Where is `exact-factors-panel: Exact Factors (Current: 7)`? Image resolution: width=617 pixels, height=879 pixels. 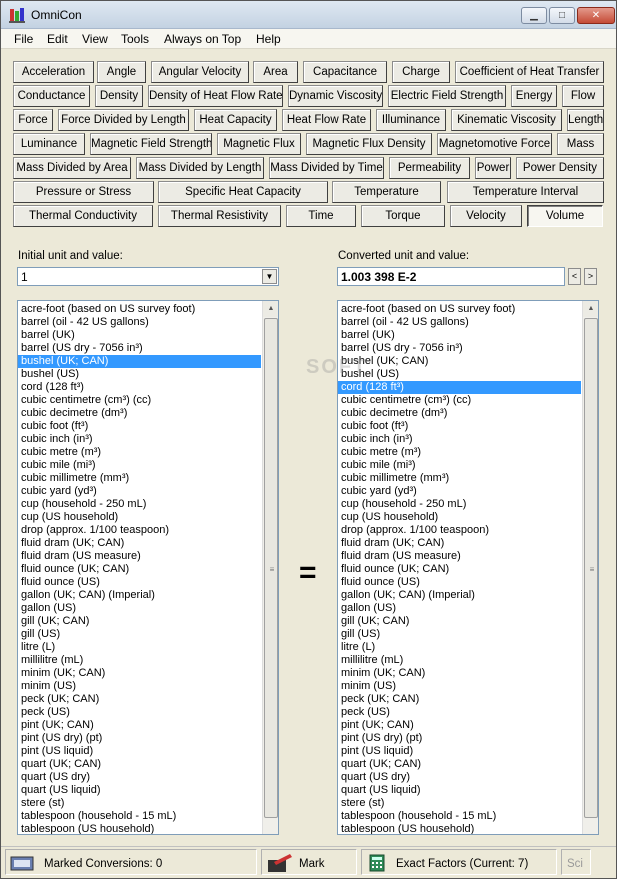
exact-factors-panel: Exact Factors (Current: 7) is located at coordinates (459, 862).